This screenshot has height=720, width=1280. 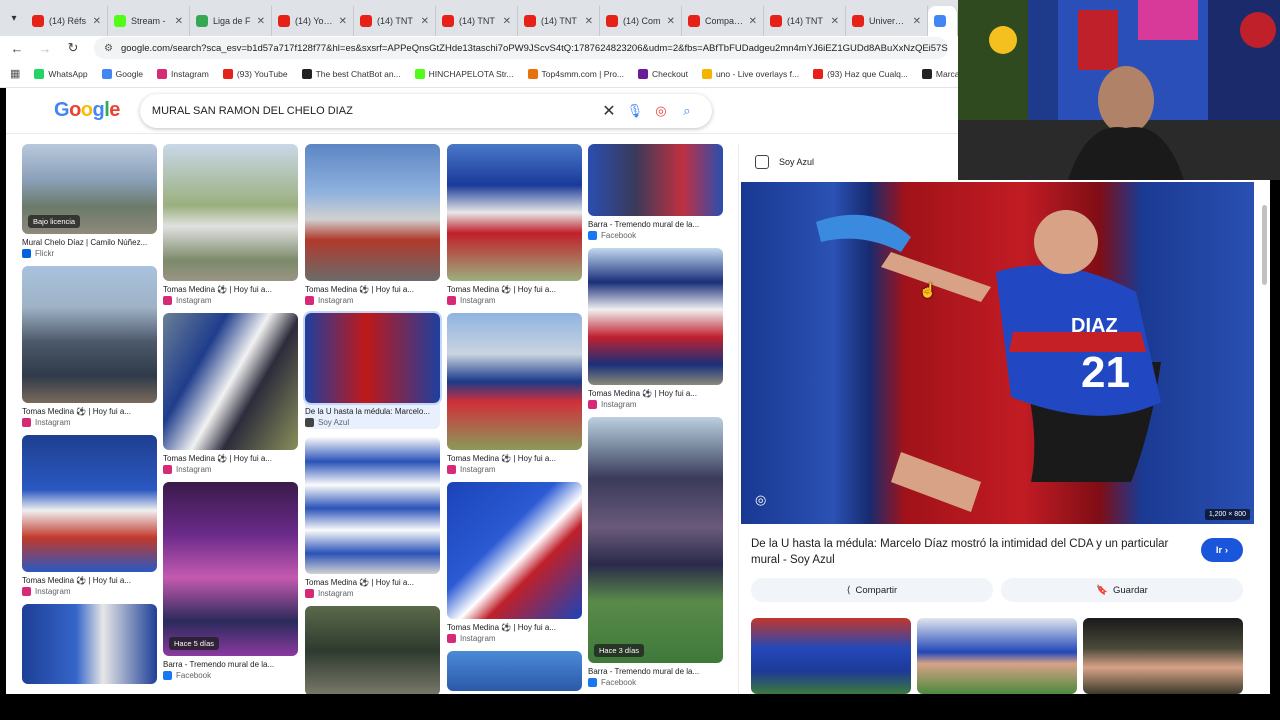 What do you see at coordinates (1222, 550) in the screenshot?
I see `visit-button: Ir ›` at bounding box center [1222, 550].